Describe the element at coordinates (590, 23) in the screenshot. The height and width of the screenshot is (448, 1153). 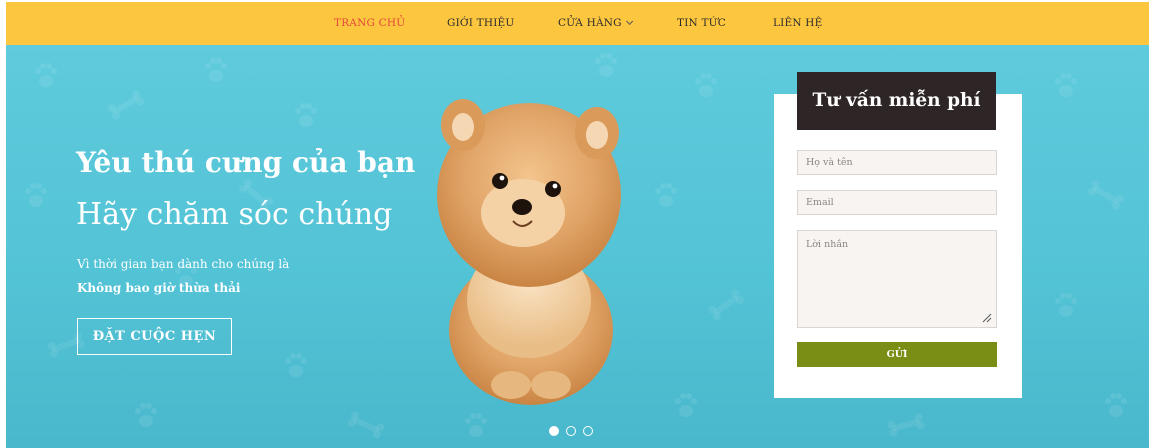
I see `nav-item-shop-label: CỬA HÀNG` at that location.